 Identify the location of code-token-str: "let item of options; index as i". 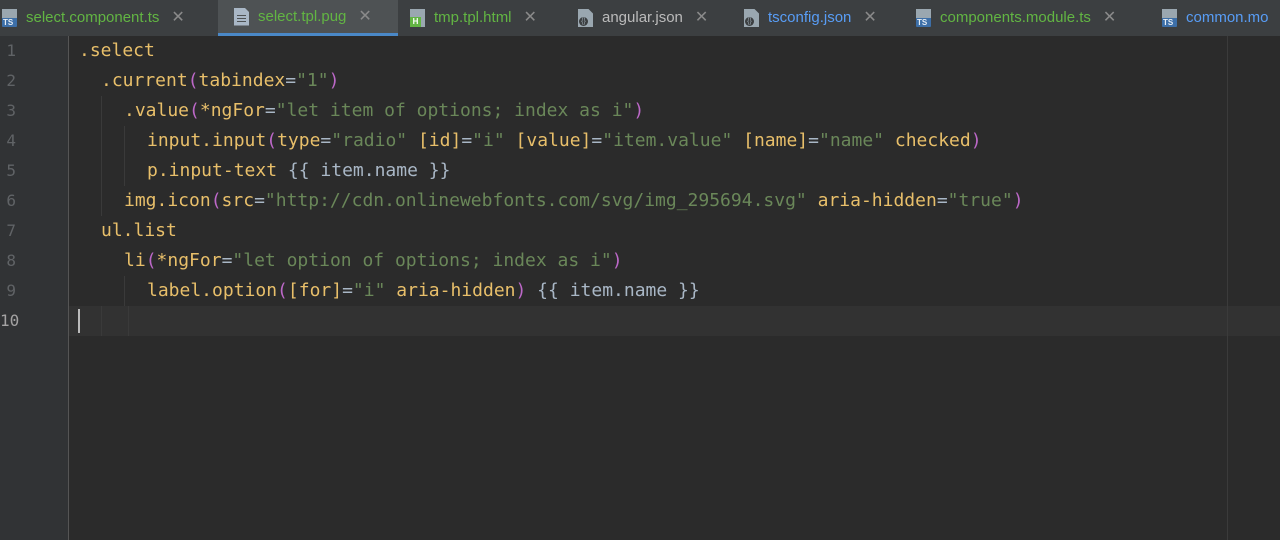
(454, 110).